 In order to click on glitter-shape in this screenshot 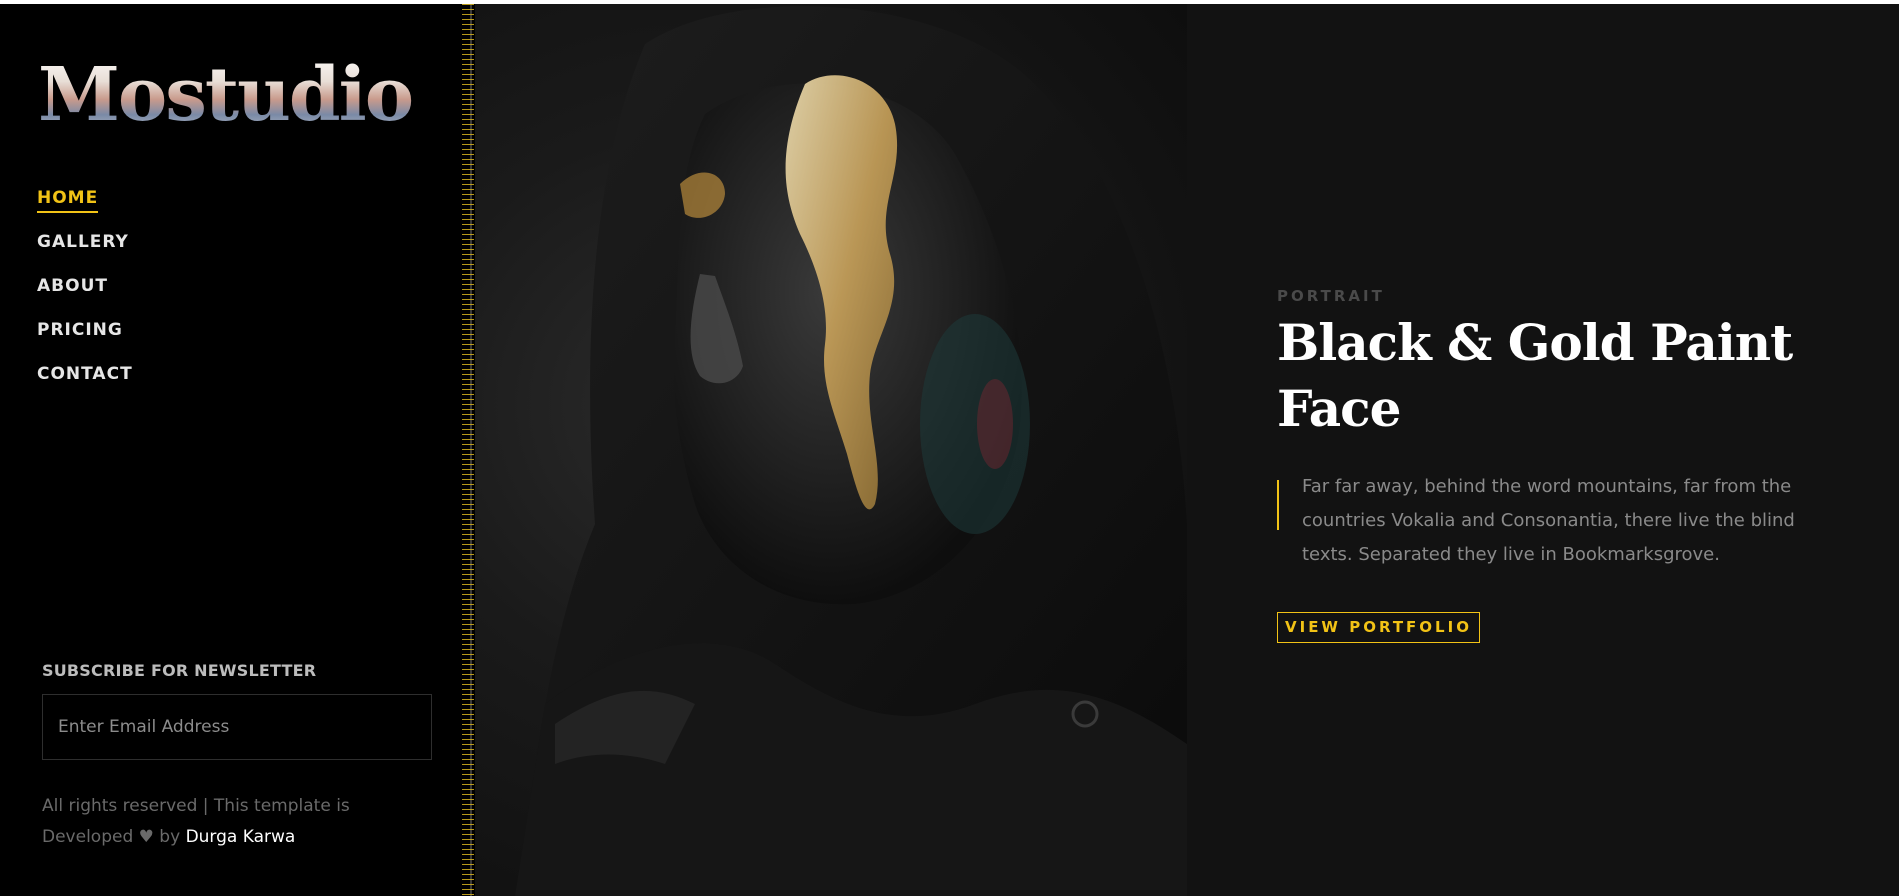, I will do `click(975, 424)`.